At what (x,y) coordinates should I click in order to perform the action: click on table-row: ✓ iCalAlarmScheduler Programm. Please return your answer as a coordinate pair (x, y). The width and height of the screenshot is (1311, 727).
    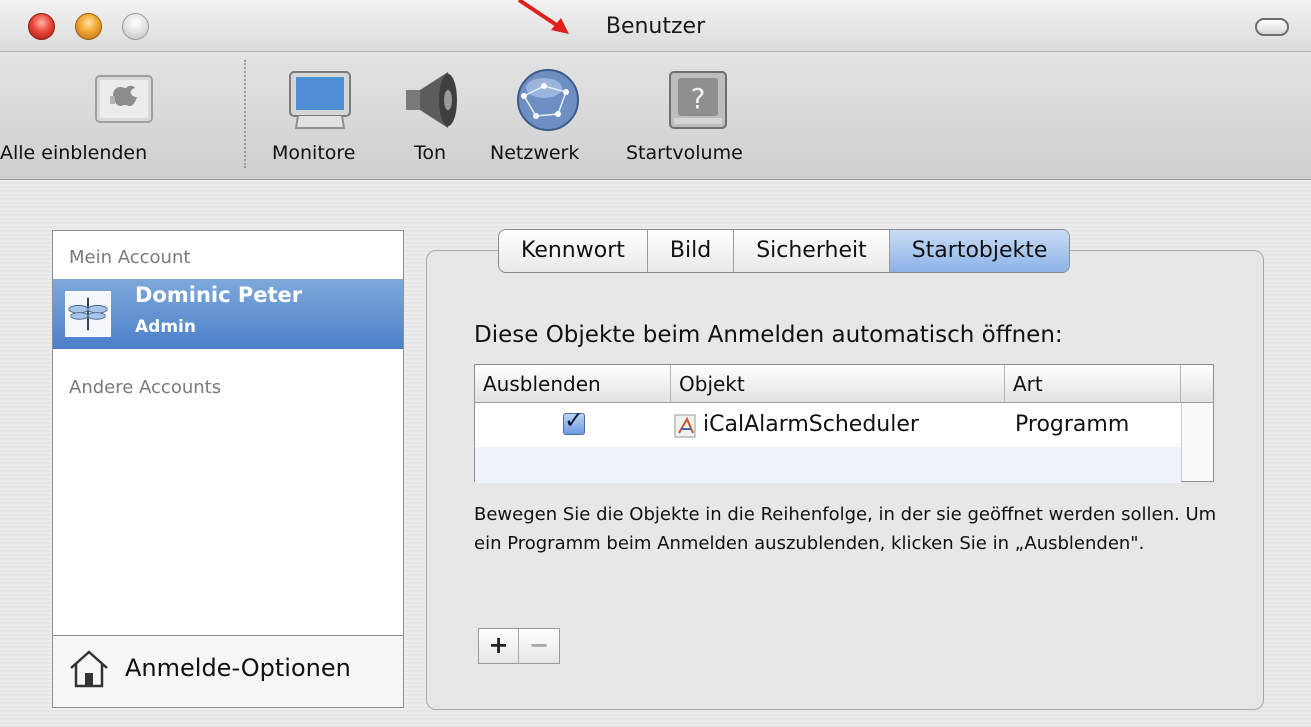
    Looking at the image, I should click on (828, 425).